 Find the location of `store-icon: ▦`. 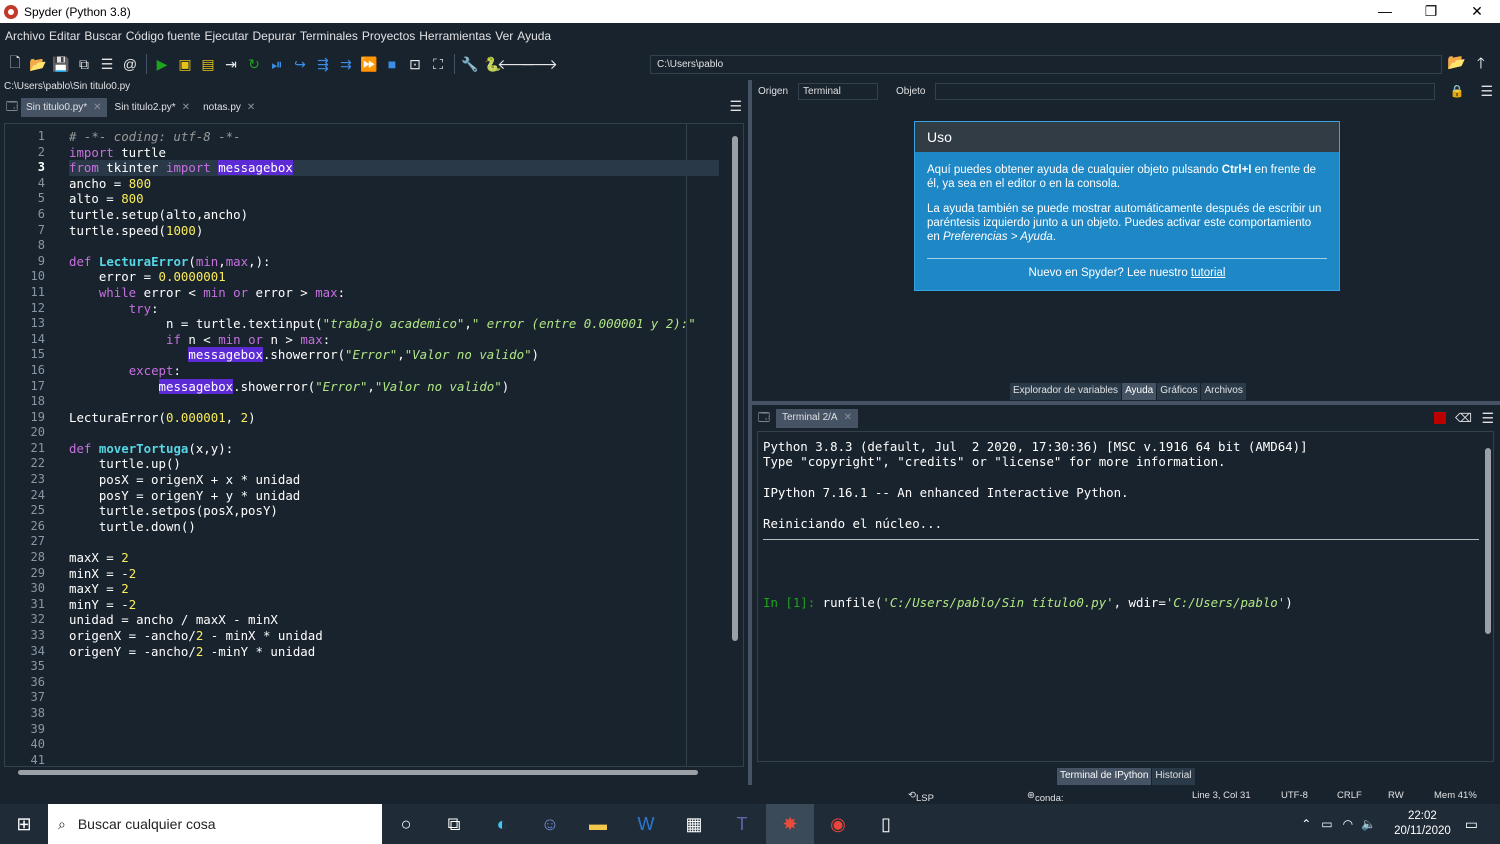

store-icon: ▦ is located at coordinates (694, 824).